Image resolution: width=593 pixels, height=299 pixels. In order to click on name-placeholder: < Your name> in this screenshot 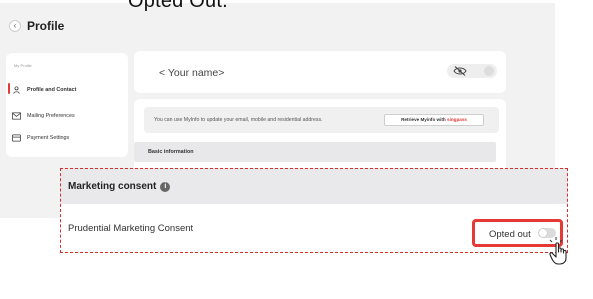, I will do `click(192, 73)`.